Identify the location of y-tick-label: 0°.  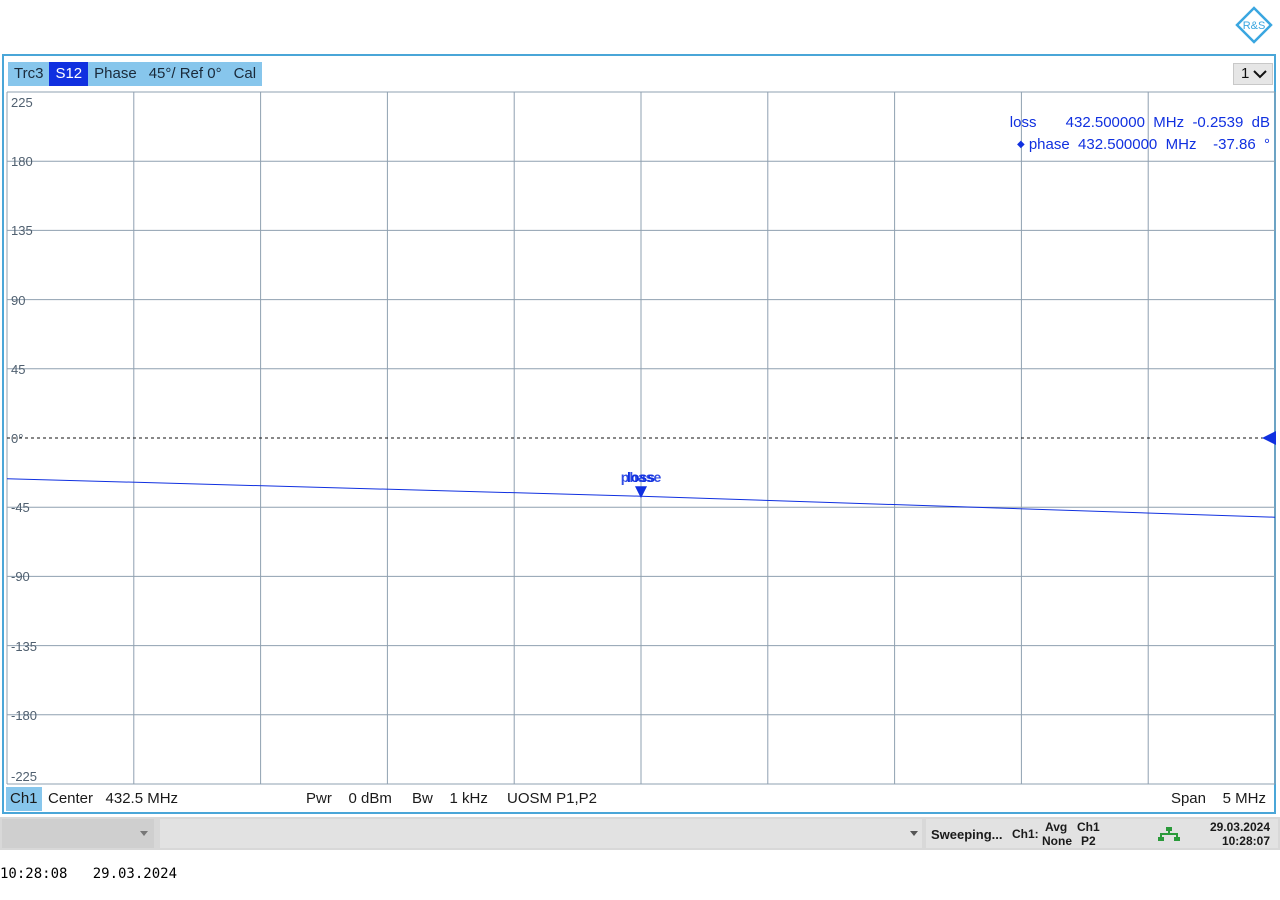
(17, 438).